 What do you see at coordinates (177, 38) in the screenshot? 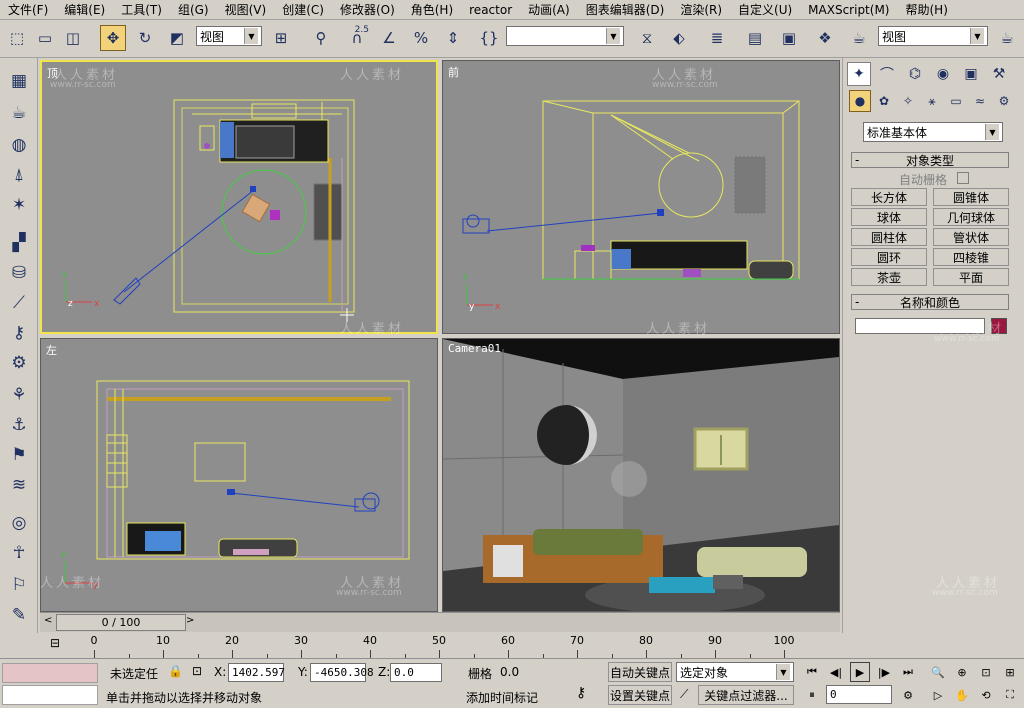
I see `select-scale-icon: ◩` at bounding box center [177, 38].